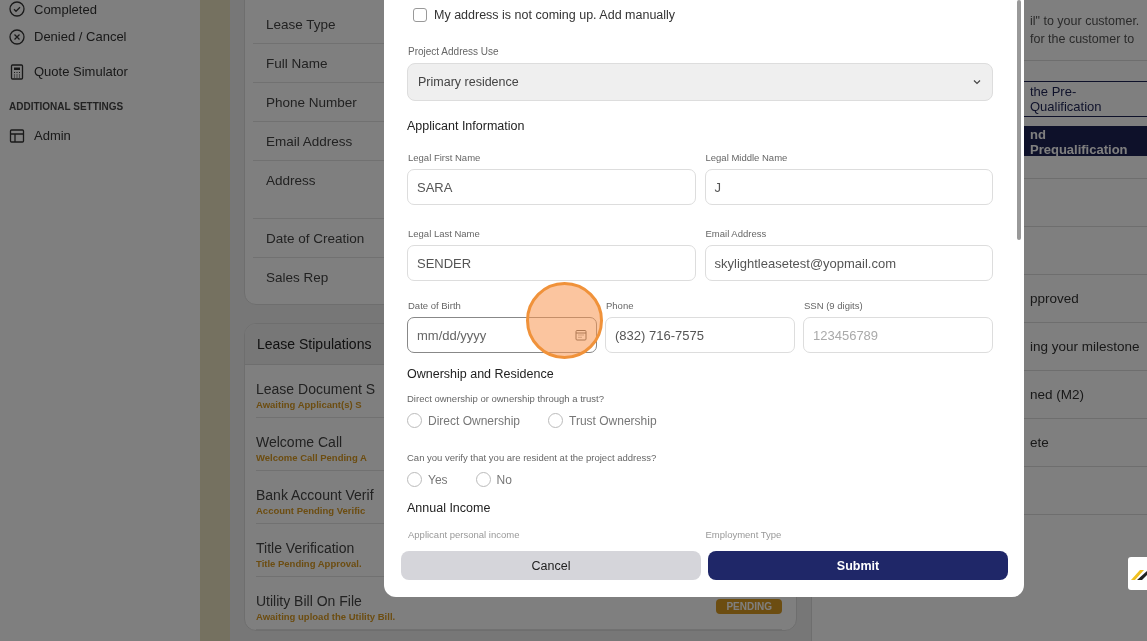 This screenshot has height=641, width=1147. What do you see at coordinates (700, 82) in the screenshot?
I see `address-use-dropdown: Primary residence` at bounding box center [700, 82].